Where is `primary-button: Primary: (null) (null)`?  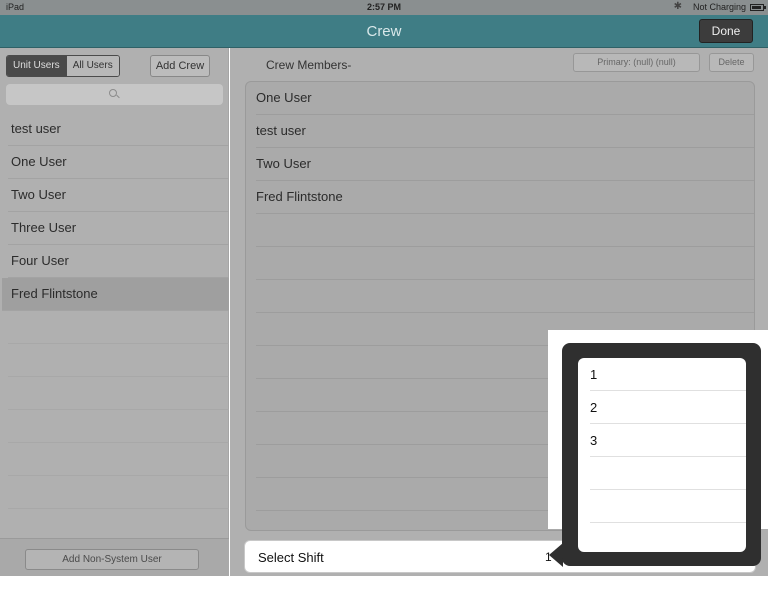 primary-button: Primary: (null) (null) is located at coordinates (636, 62).